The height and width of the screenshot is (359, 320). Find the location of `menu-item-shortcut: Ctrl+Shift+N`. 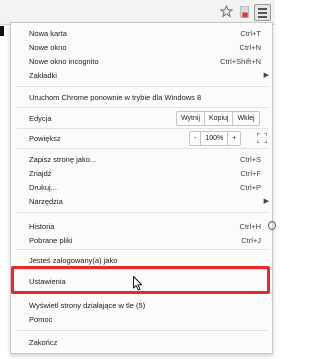

menu-item-shortcut: Ctrl+Shift+N is located at coordinates (240, 61).